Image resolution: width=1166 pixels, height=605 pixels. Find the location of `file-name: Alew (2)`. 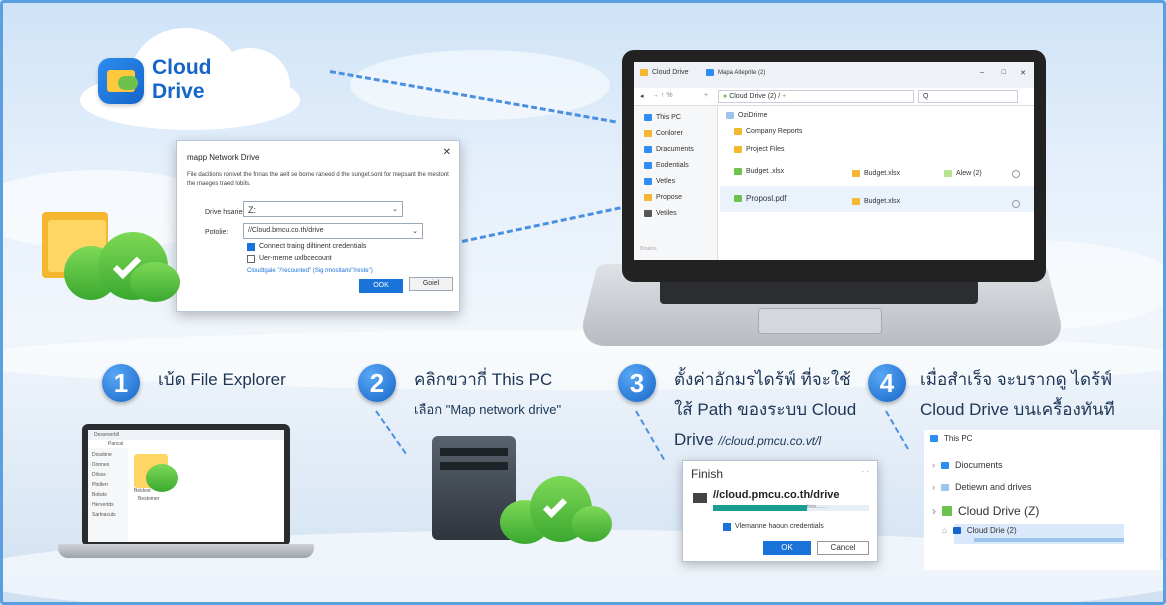

file-name: Alew (2) is located at coordinates (969, 173).